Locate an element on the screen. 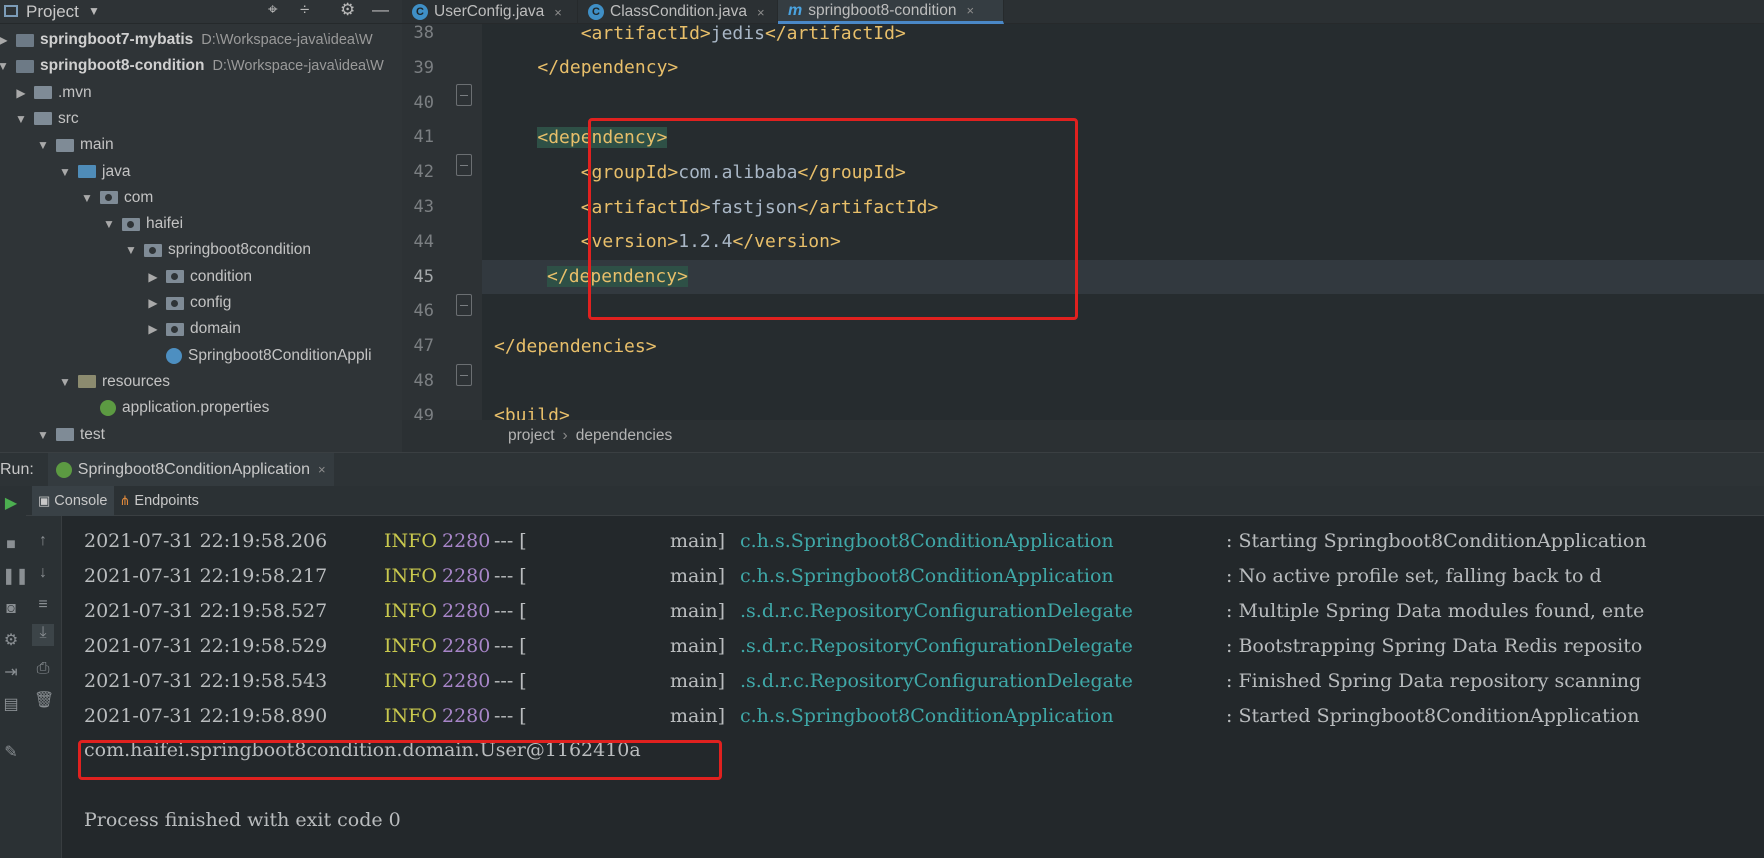  package-folder-icon is located at coordinates (131, 224).